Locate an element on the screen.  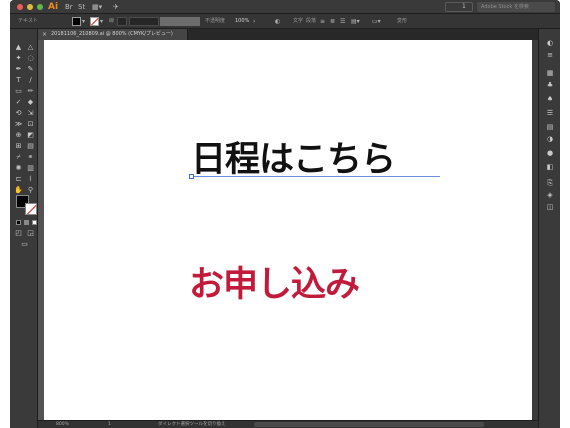
eyedropper-tool-icon: ⌿ is located at coordinates (18, 157).